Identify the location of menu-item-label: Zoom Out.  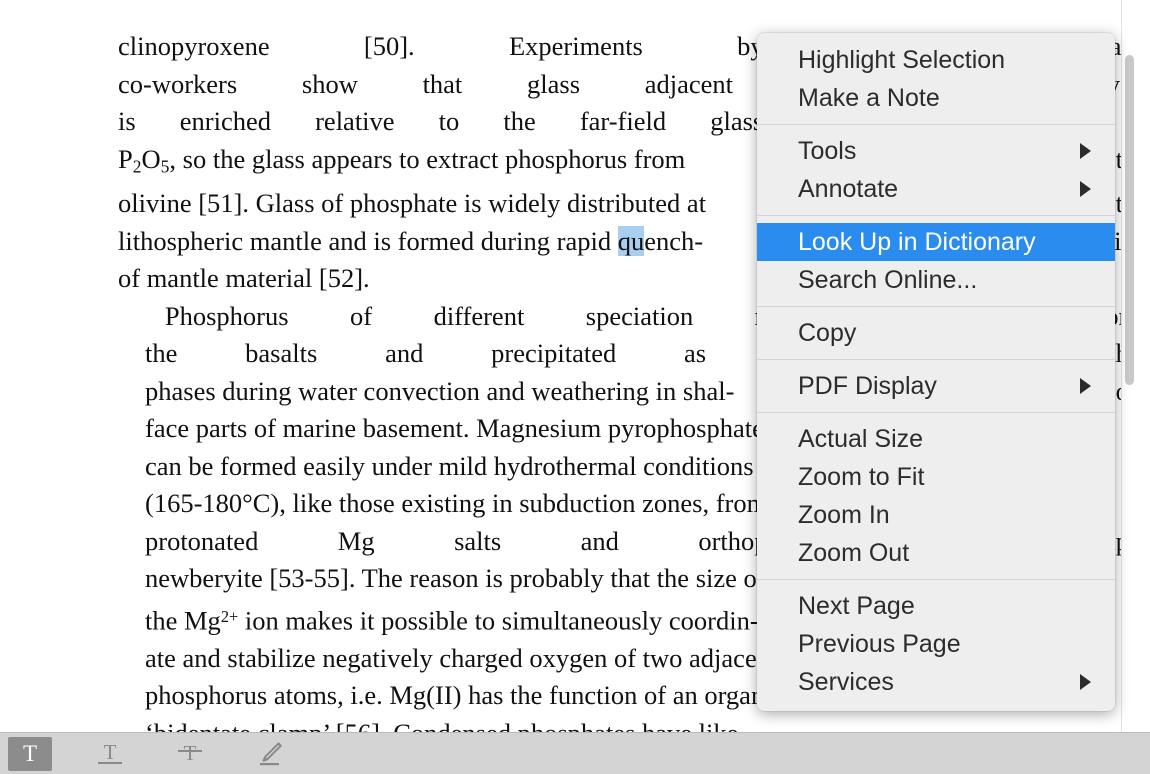
(854, 553).